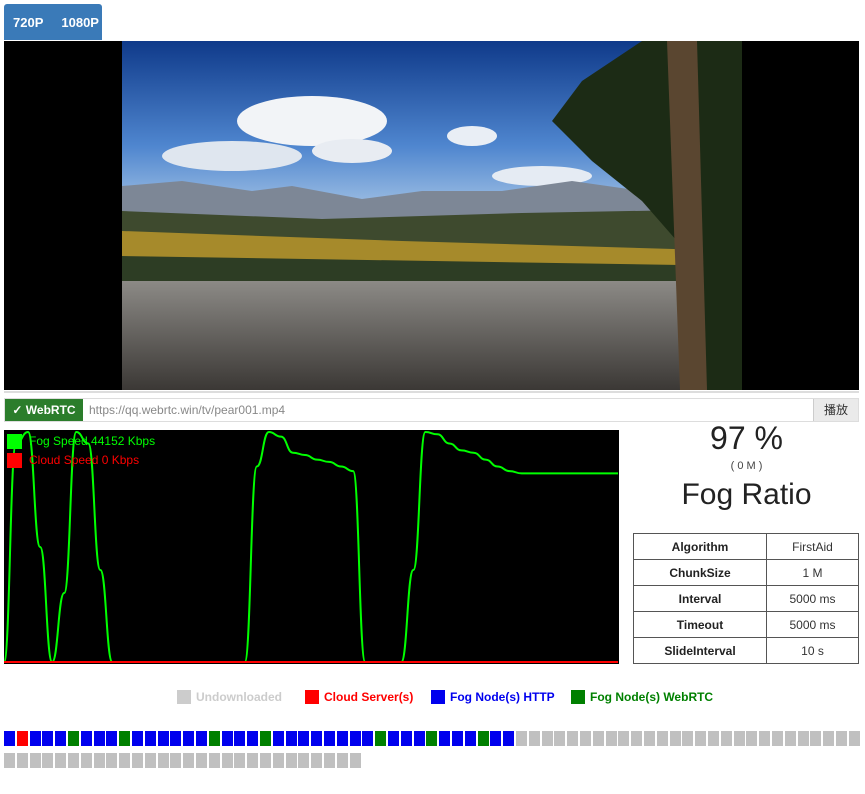 The height and width of the screenshot is (794, 865). What do you see at coordinates (44, 410) in the screenshot?
I see `webrtc-toggle-button: ✓ WebRTC` at bounding box center [44, 410].